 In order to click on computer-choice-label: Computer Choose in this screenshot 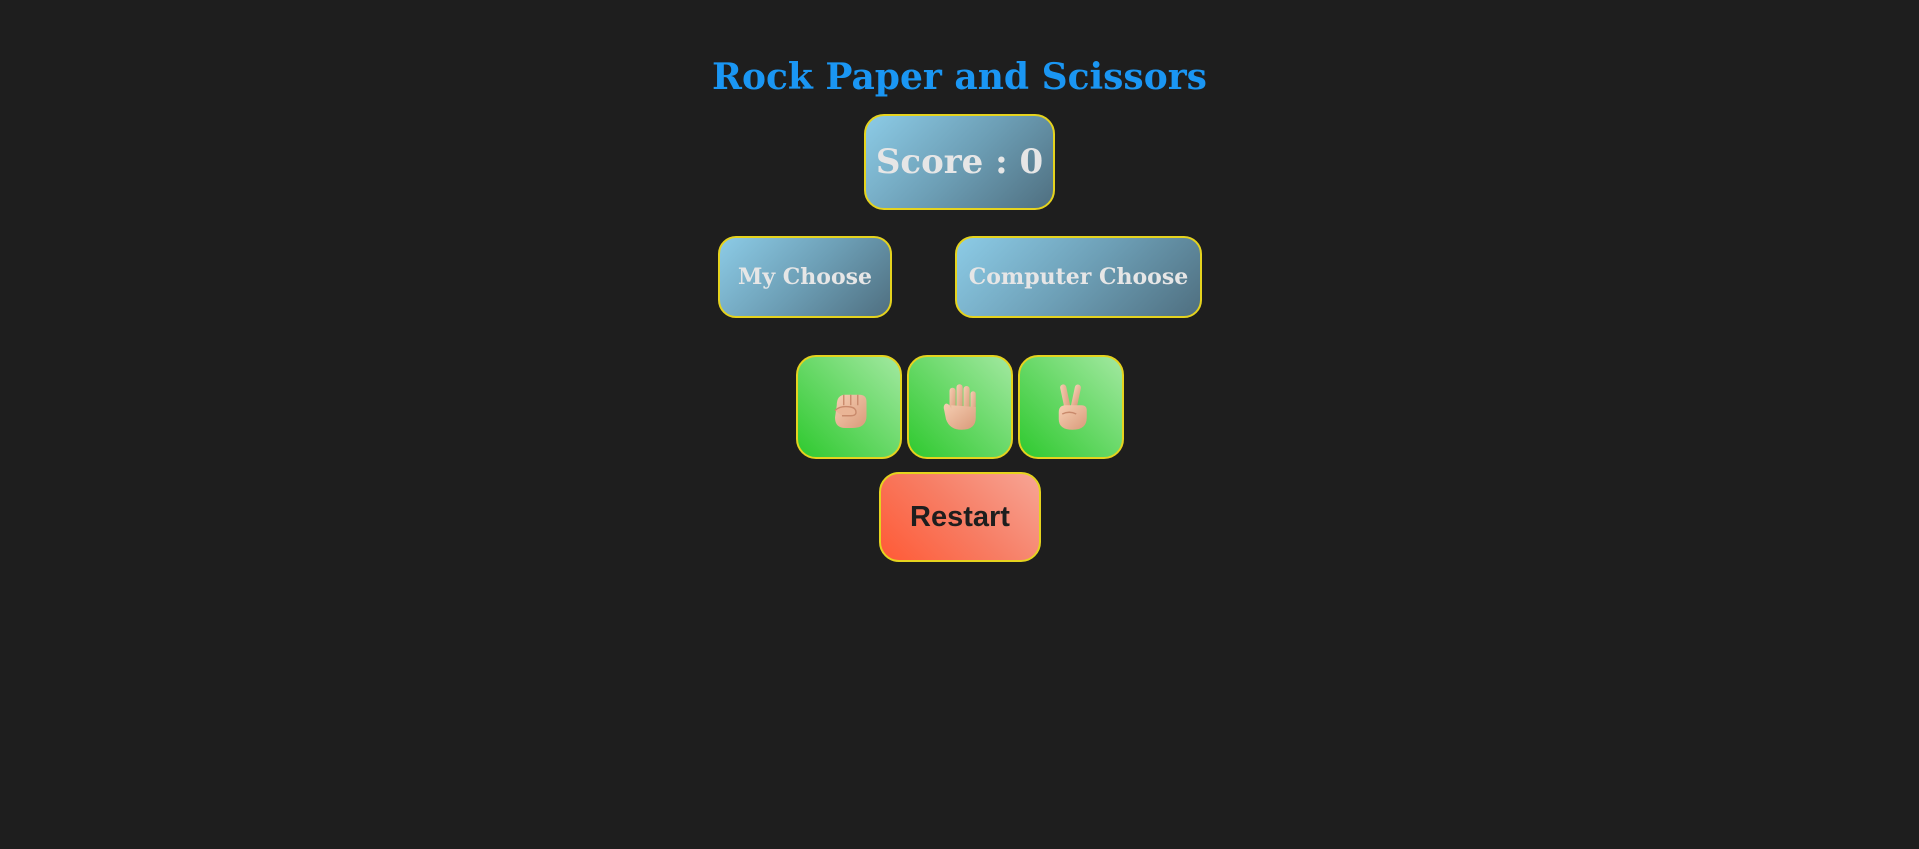, I will do `click(1078, 277)`.